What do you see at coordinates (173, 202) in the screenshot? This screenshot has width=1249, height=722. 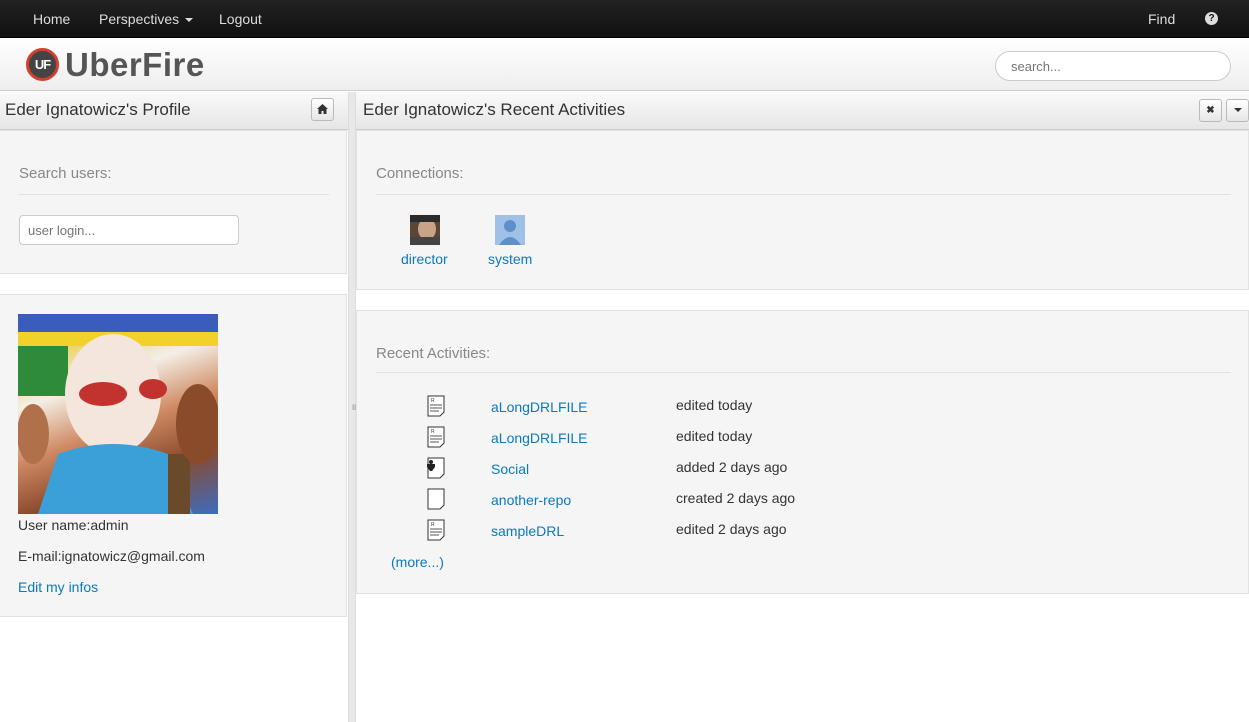 I see `search-users-well: Search users:` at bounding box center [173, 202].